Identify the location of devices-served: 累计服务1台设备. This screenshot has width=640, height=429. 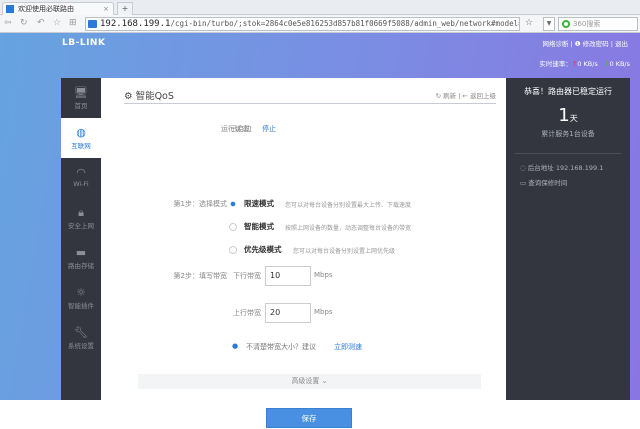
(568, 134).